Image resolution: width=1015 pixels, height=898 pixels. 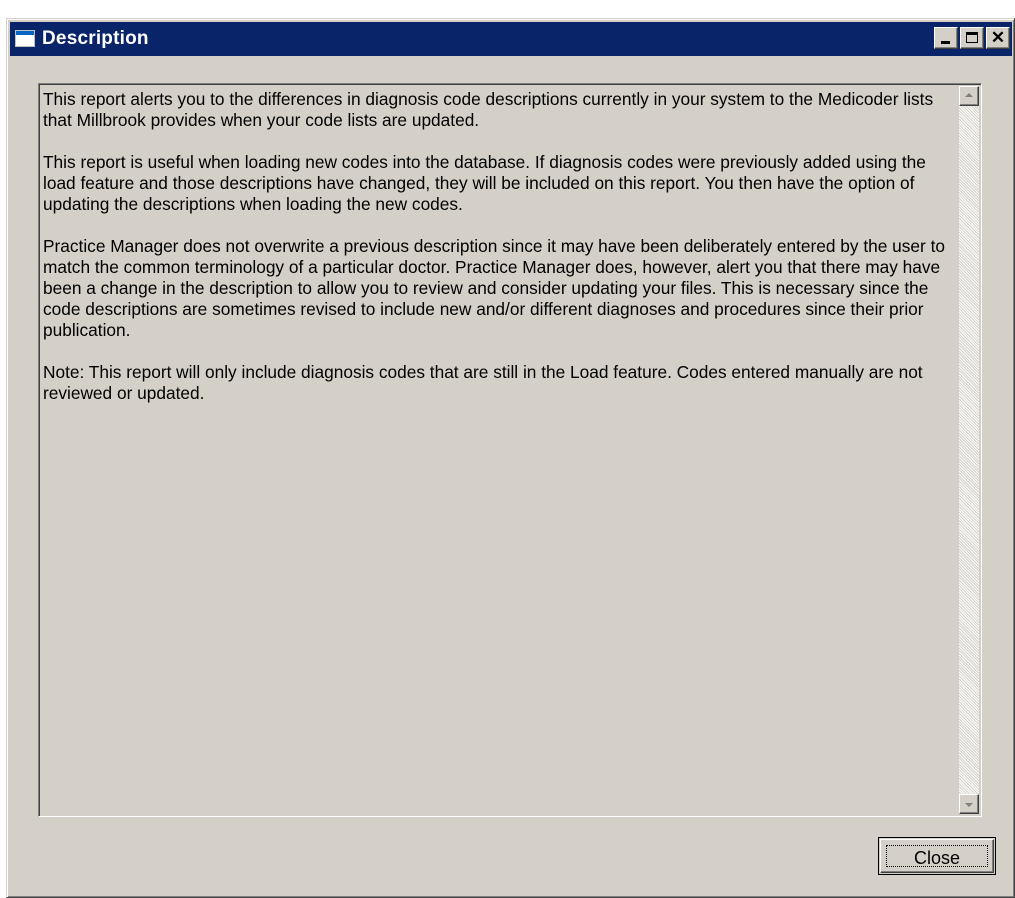 I want to click on close-button: Close, so click(x=937, y=856).